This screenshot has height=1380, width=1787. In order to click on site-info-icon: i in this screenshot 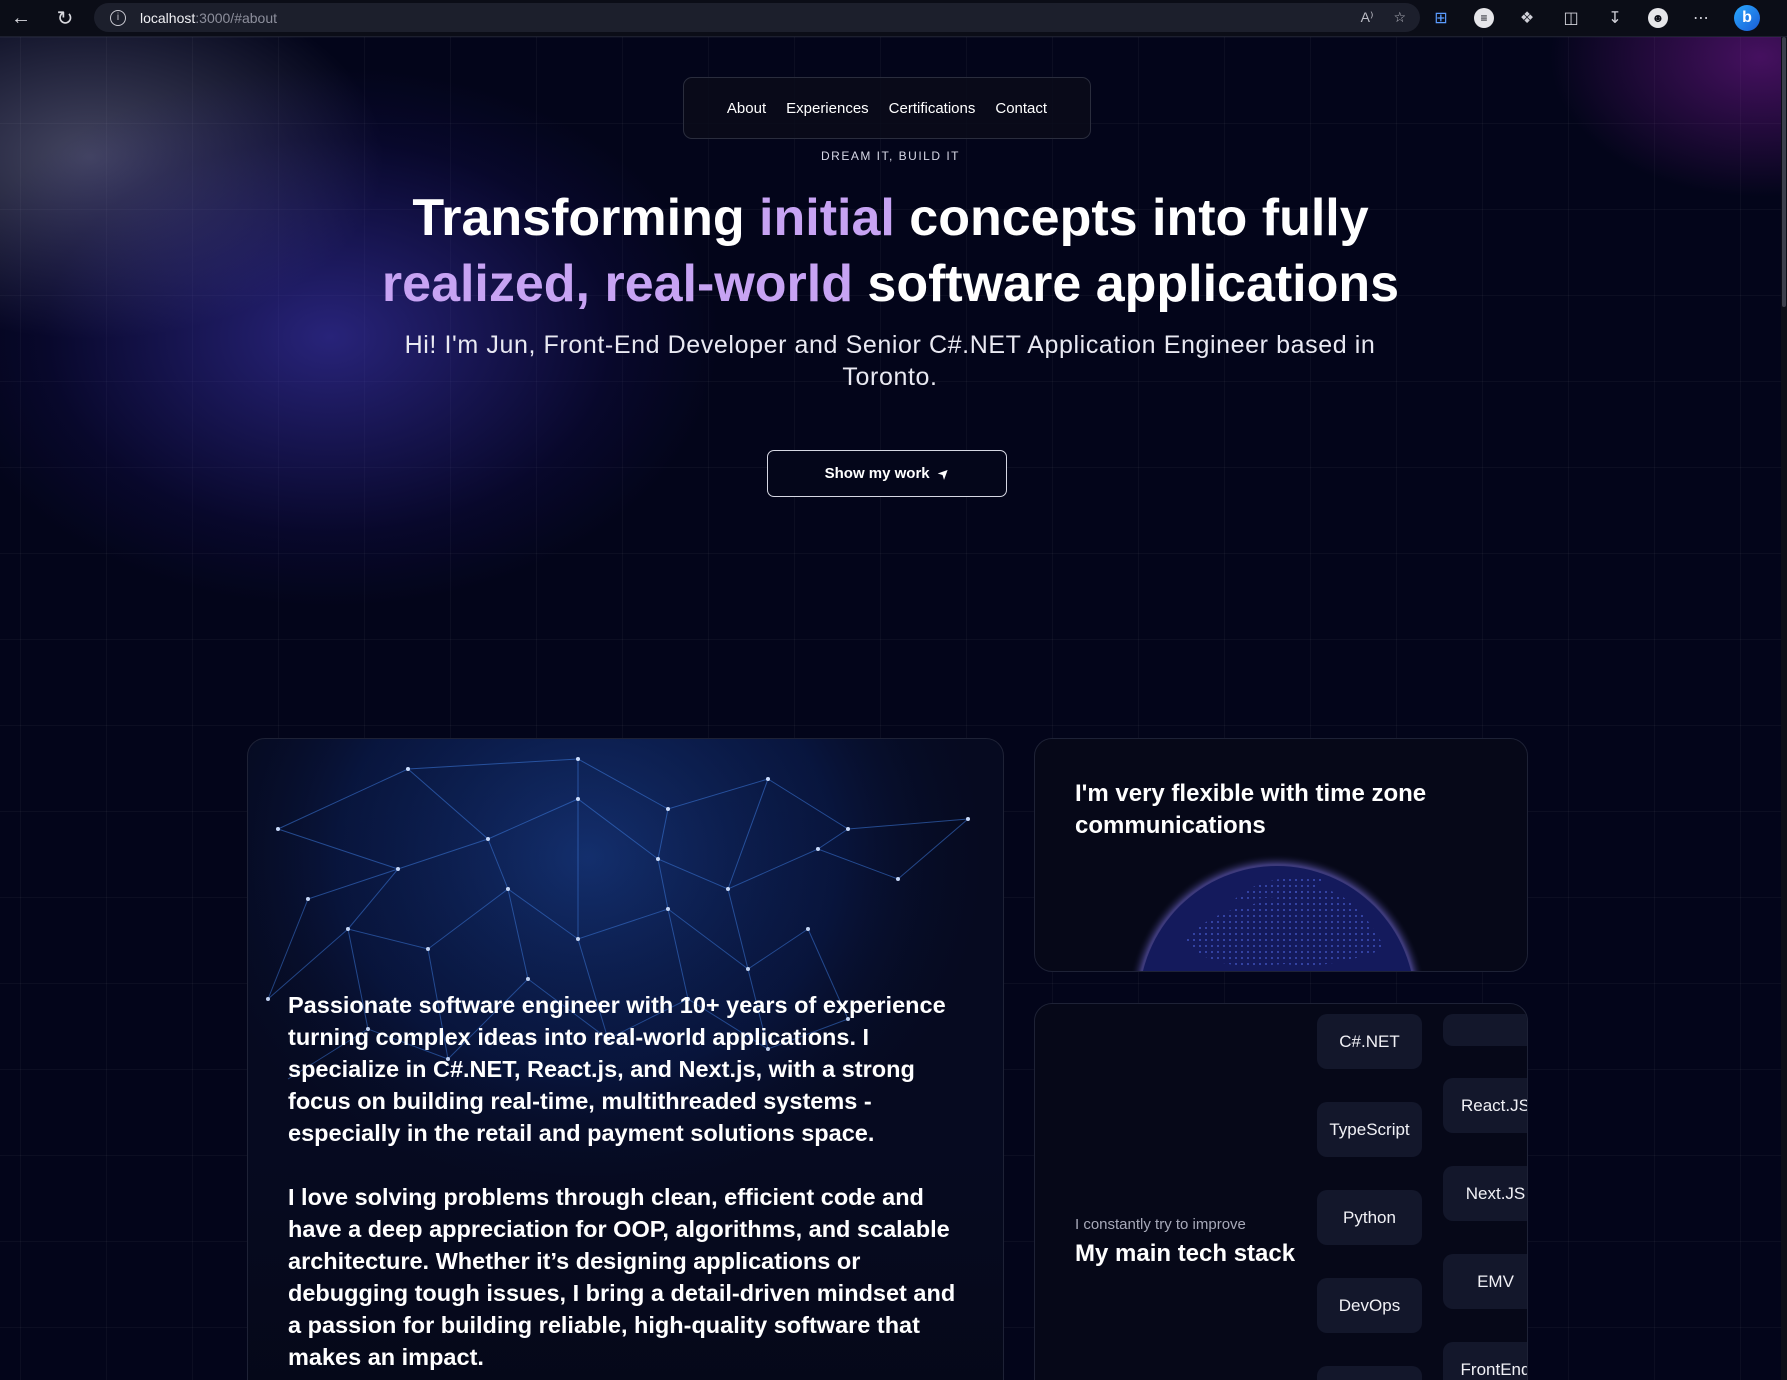, I will do `click(118, 17)`.